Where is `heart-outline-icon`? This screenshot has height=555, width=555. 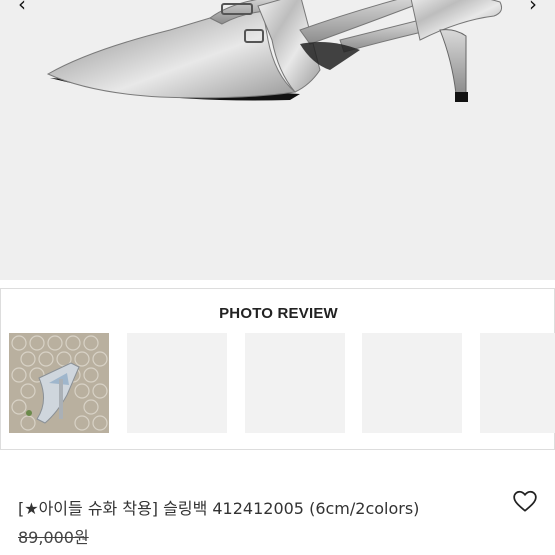
heart-outline-icon is located at coordinates (525, 501).